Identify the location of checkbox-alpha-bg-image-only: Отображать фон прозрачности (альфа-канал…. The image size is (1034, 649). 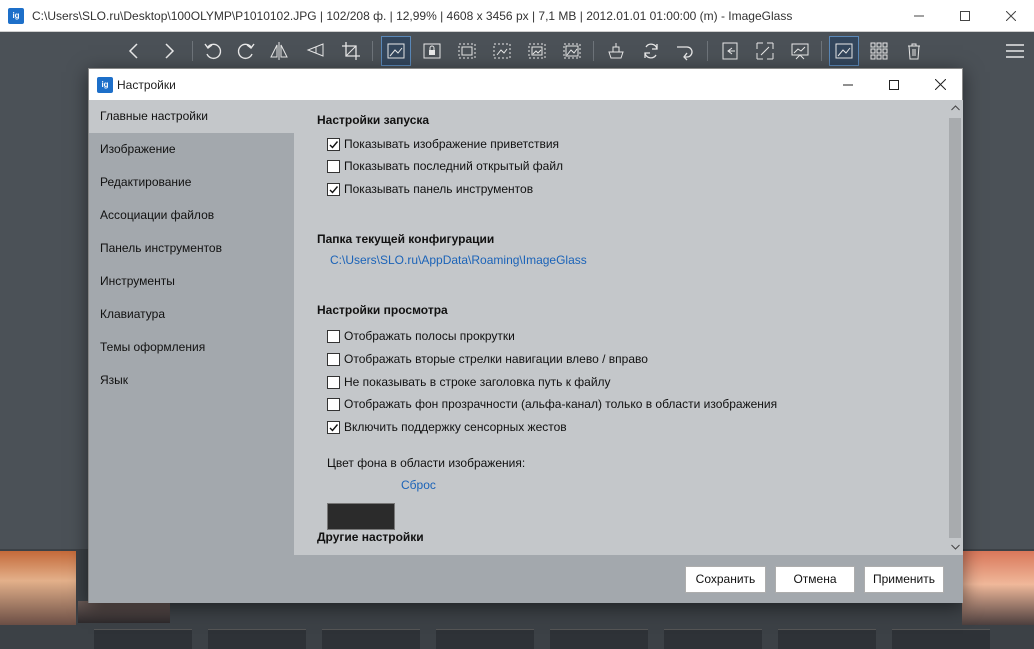
(552, 404).